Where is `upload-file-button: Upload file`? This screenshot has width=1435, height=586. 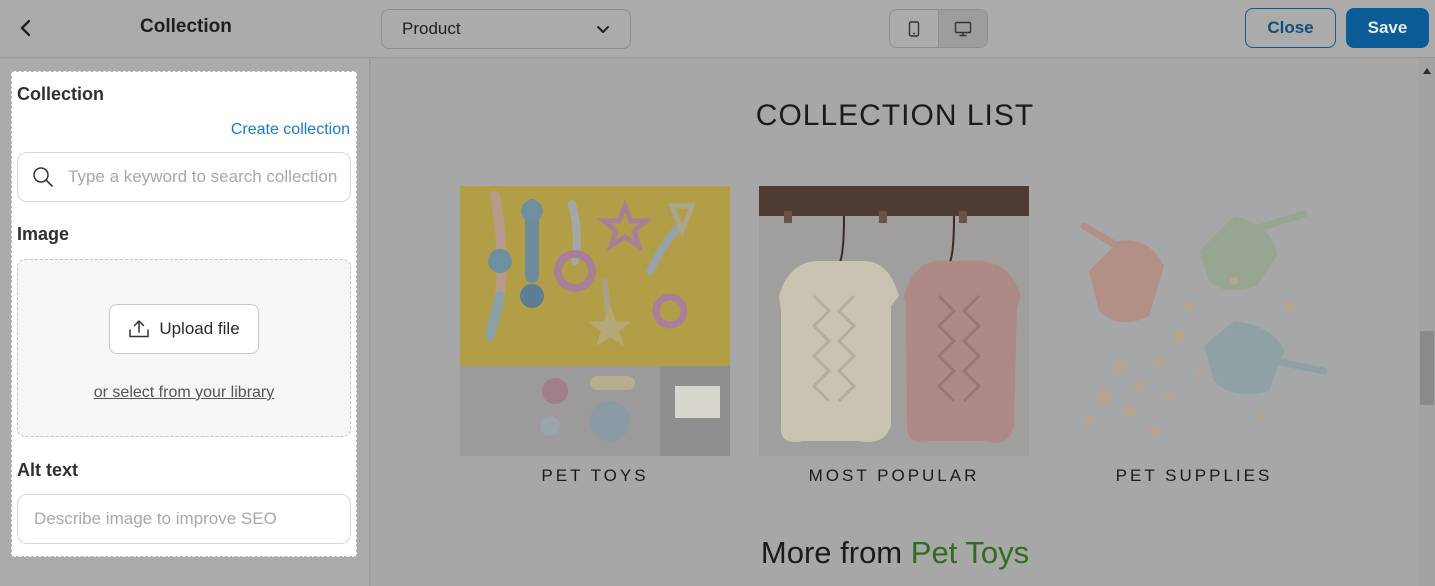 upload-file-button: Upload file is located at coordinates (184, 329).